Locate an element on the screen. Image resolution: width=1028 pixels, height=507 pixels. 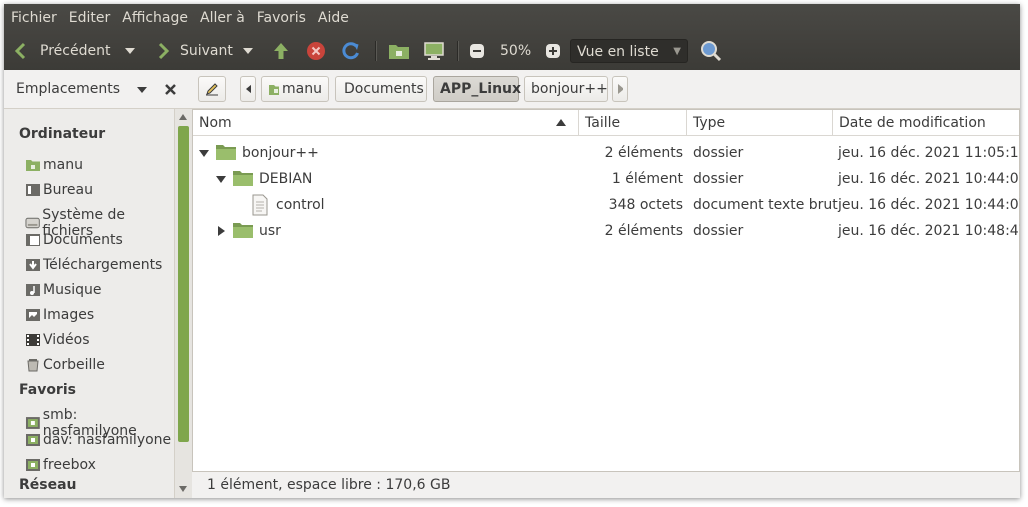
drive-icon is located at coordinates (32, 223).